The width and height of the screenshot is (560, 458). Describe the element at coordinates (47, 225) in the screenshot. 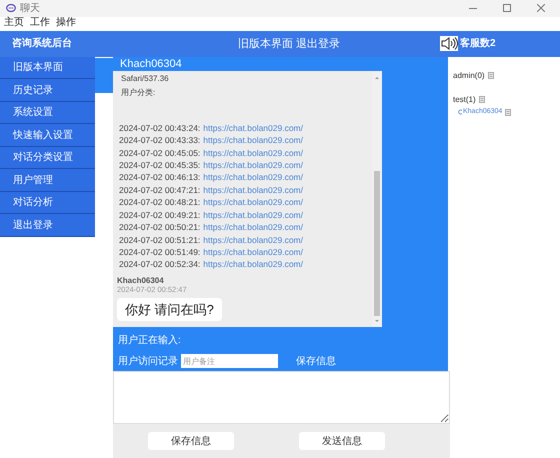

I see `sidebar-item: 退出登录` at that location.